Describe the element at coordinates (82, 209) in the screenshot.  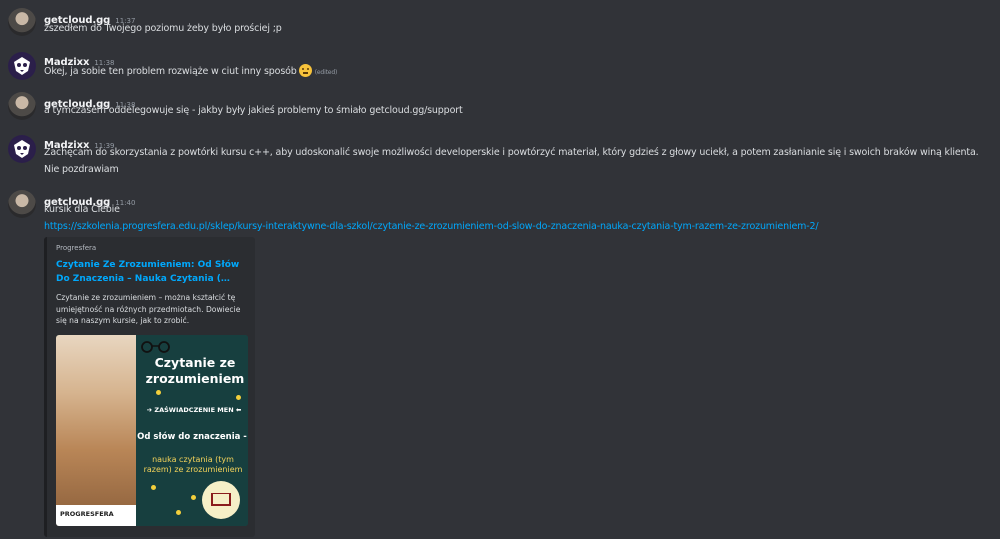
I see `message-text: kursik dla Ciebie` at that location.